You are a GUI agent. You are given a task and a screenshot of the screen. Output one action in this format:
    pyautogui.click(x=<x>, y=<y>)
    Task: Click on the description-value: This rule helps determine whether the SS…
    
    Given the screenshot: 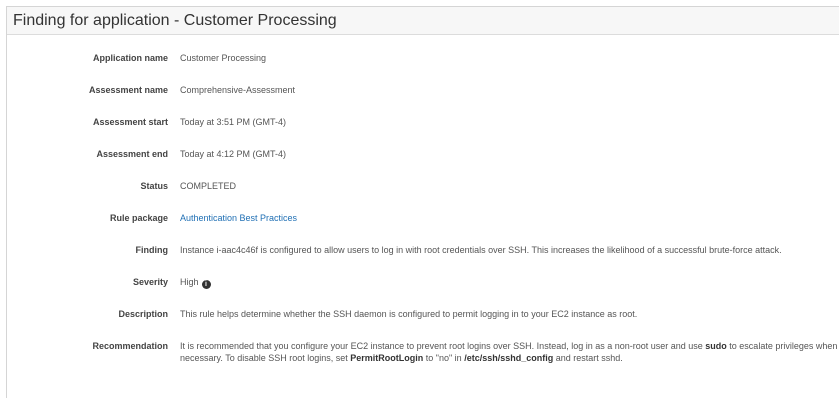 What is the action you would take?
    pyautogui.click(x=409, y=314)
    